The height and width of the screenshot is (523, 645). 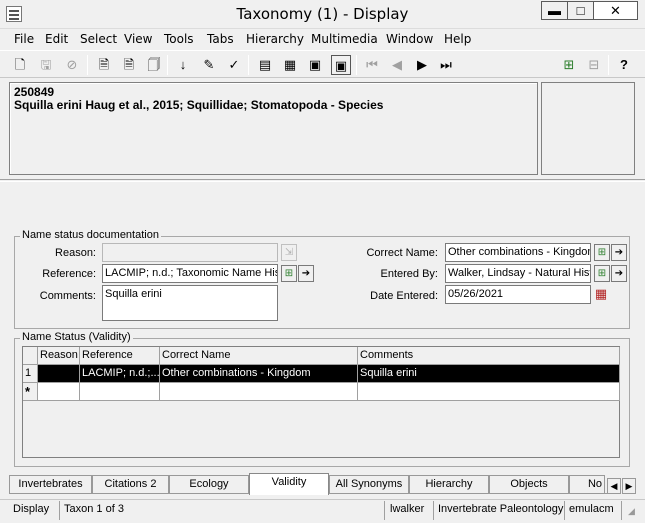 I want to click on menu-view: View, so click(x=138, y=39).